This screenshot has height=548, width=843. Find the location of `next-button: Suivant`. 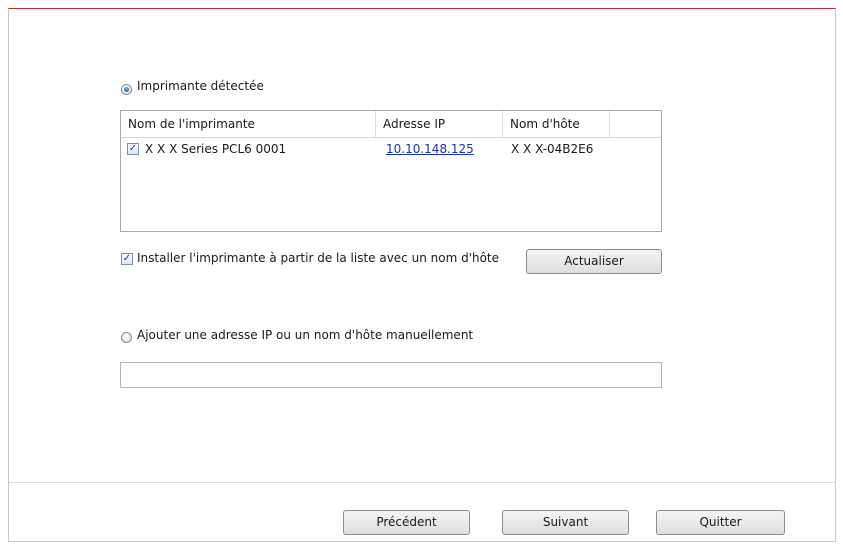

next-button: Suivant is located at coordinates (565, 522).